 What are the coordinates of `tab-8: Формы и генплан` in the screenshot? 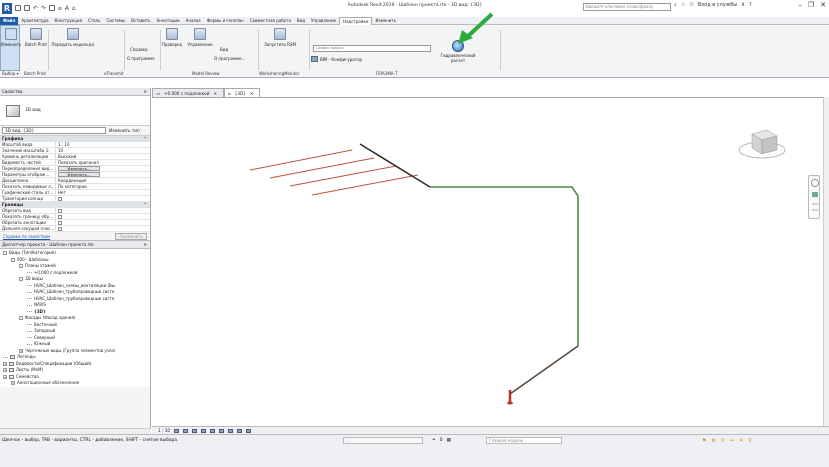 It's located at (225, 21).